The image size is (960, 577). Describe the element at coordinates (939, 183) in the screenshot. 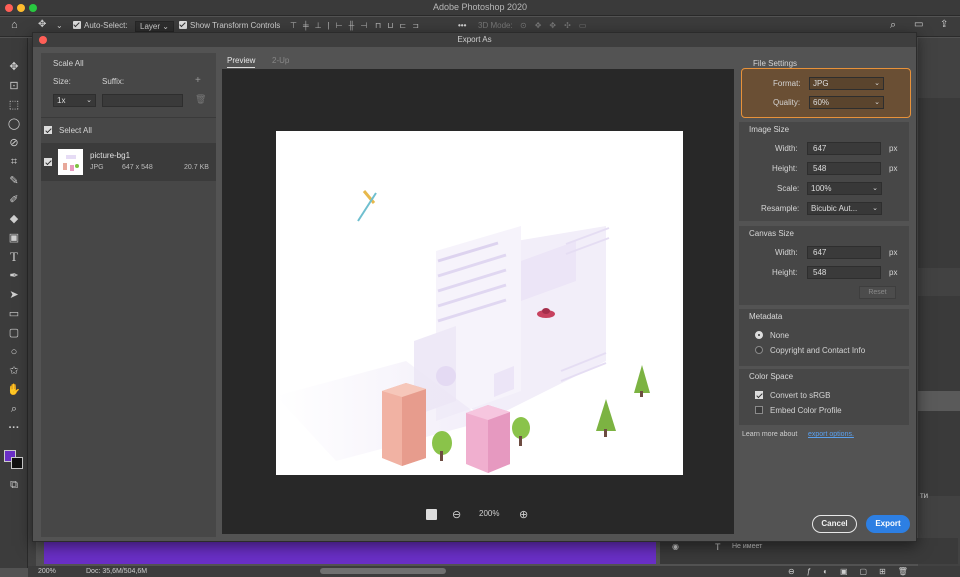

I see `properties-panel` at that location.